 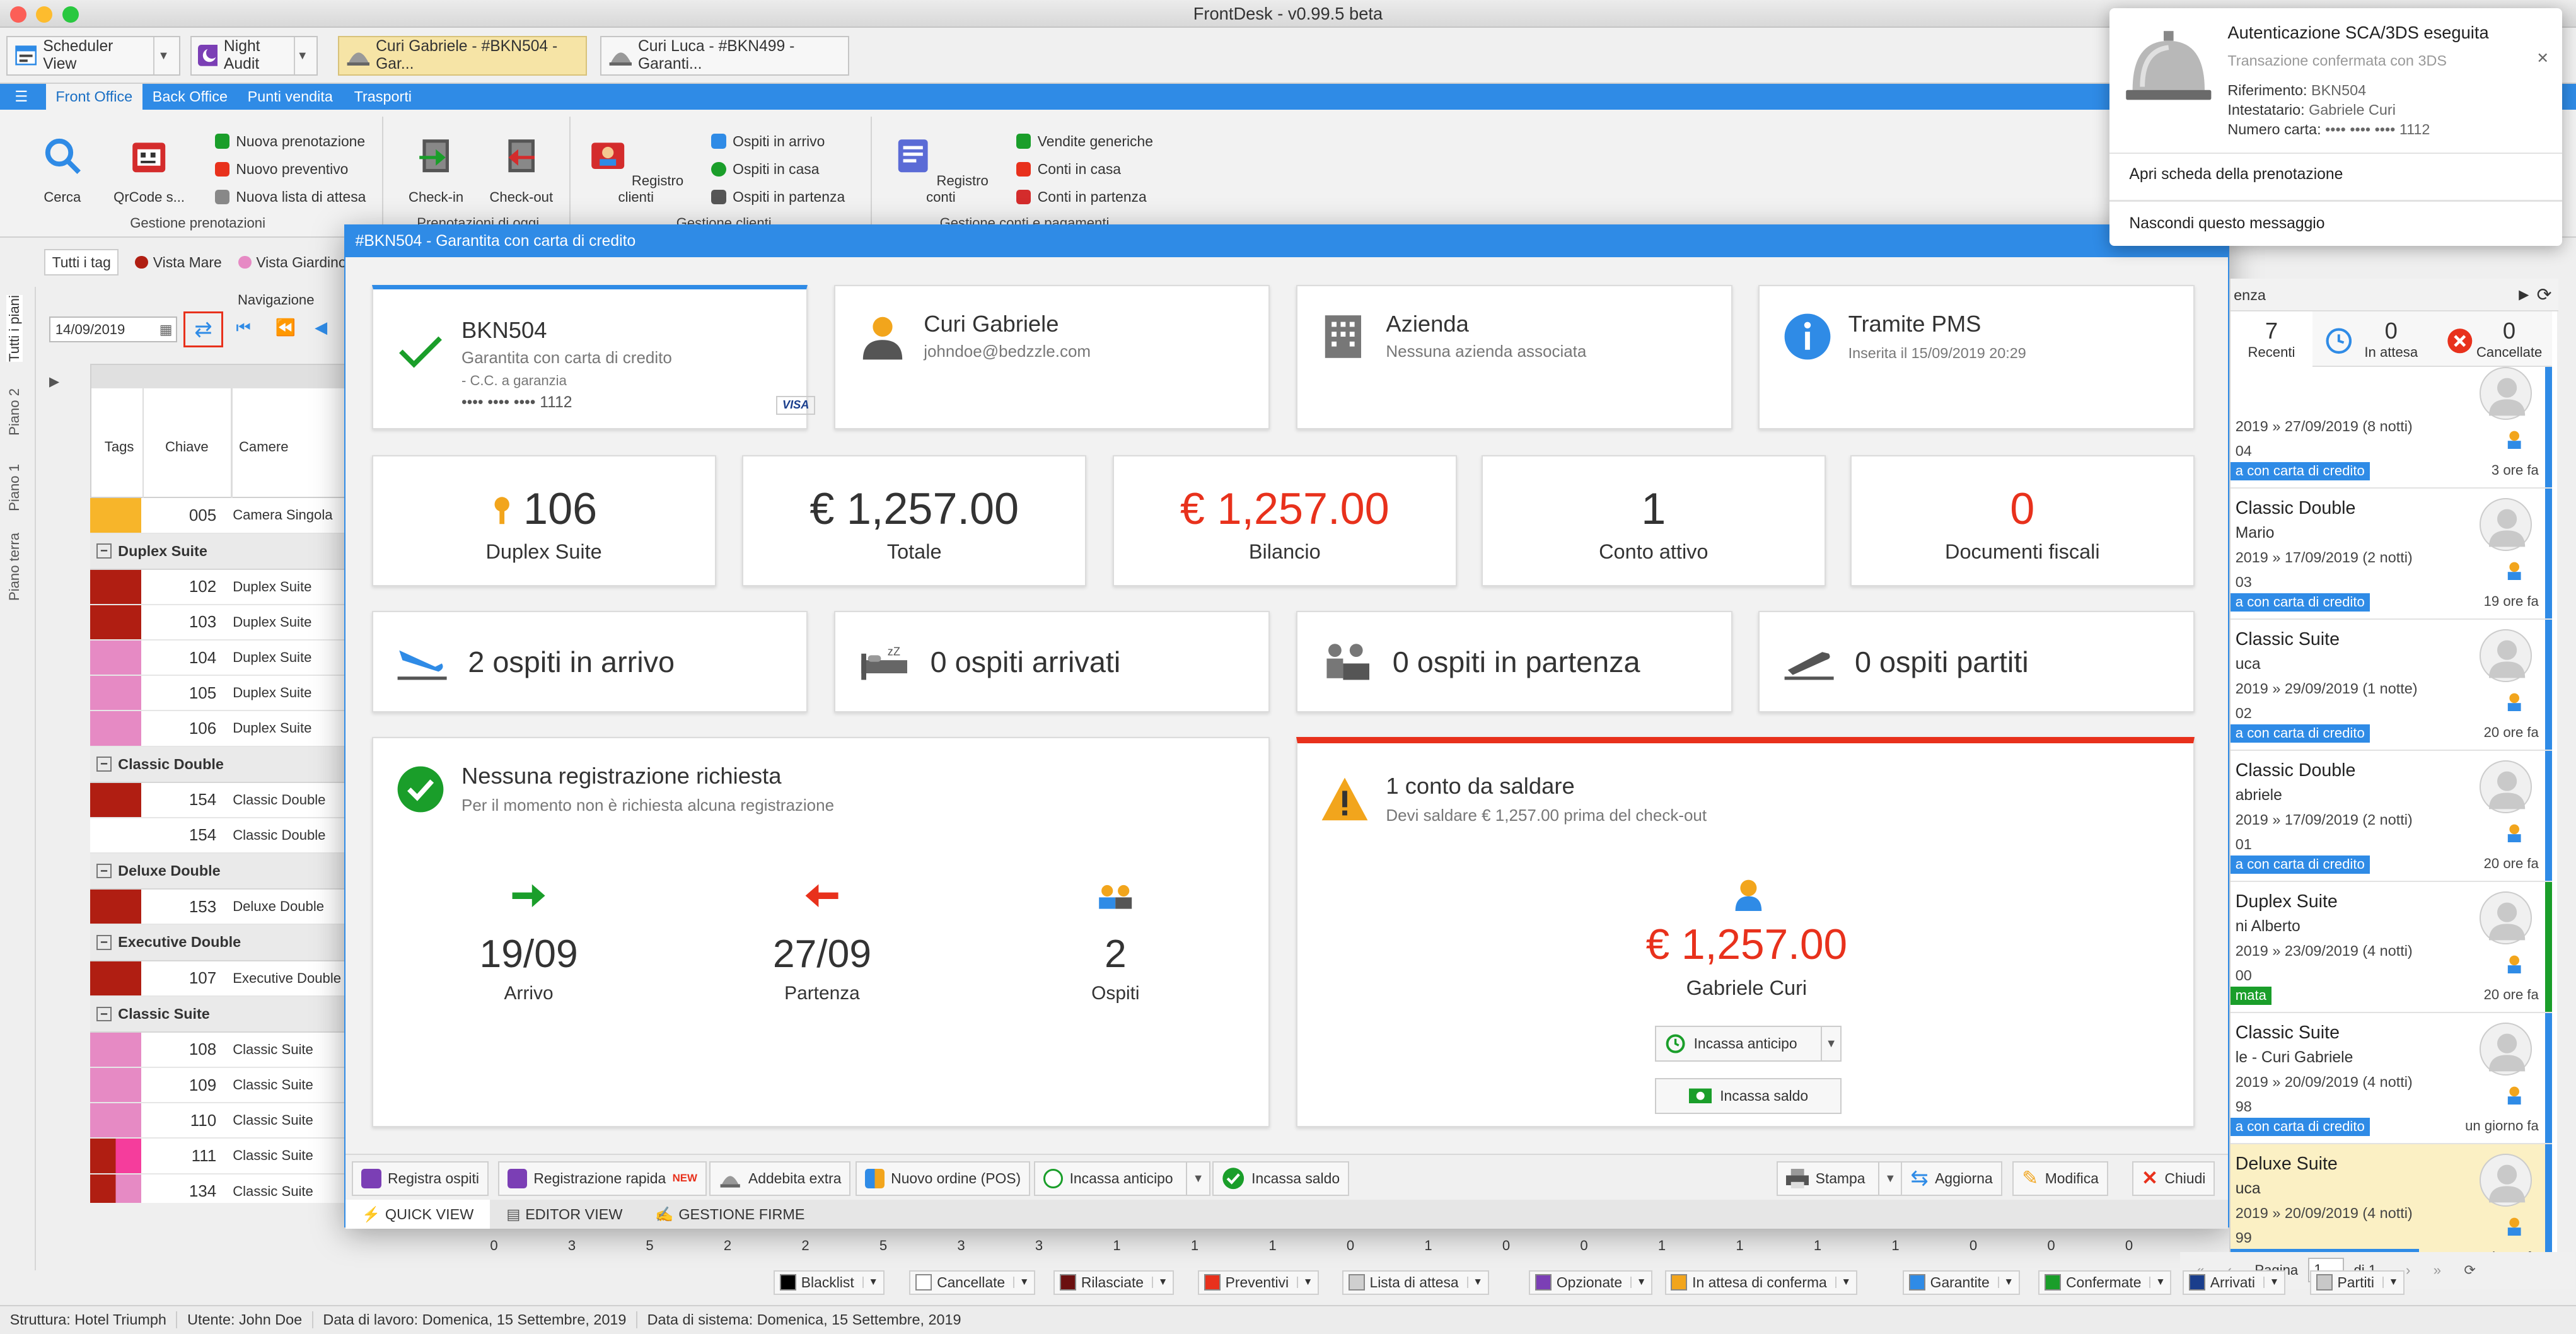 What do you see at coordinates (2524, 295) in the screenshot?
I see `chevron-right-icon: ▶` at bounding box center [2524, 295].